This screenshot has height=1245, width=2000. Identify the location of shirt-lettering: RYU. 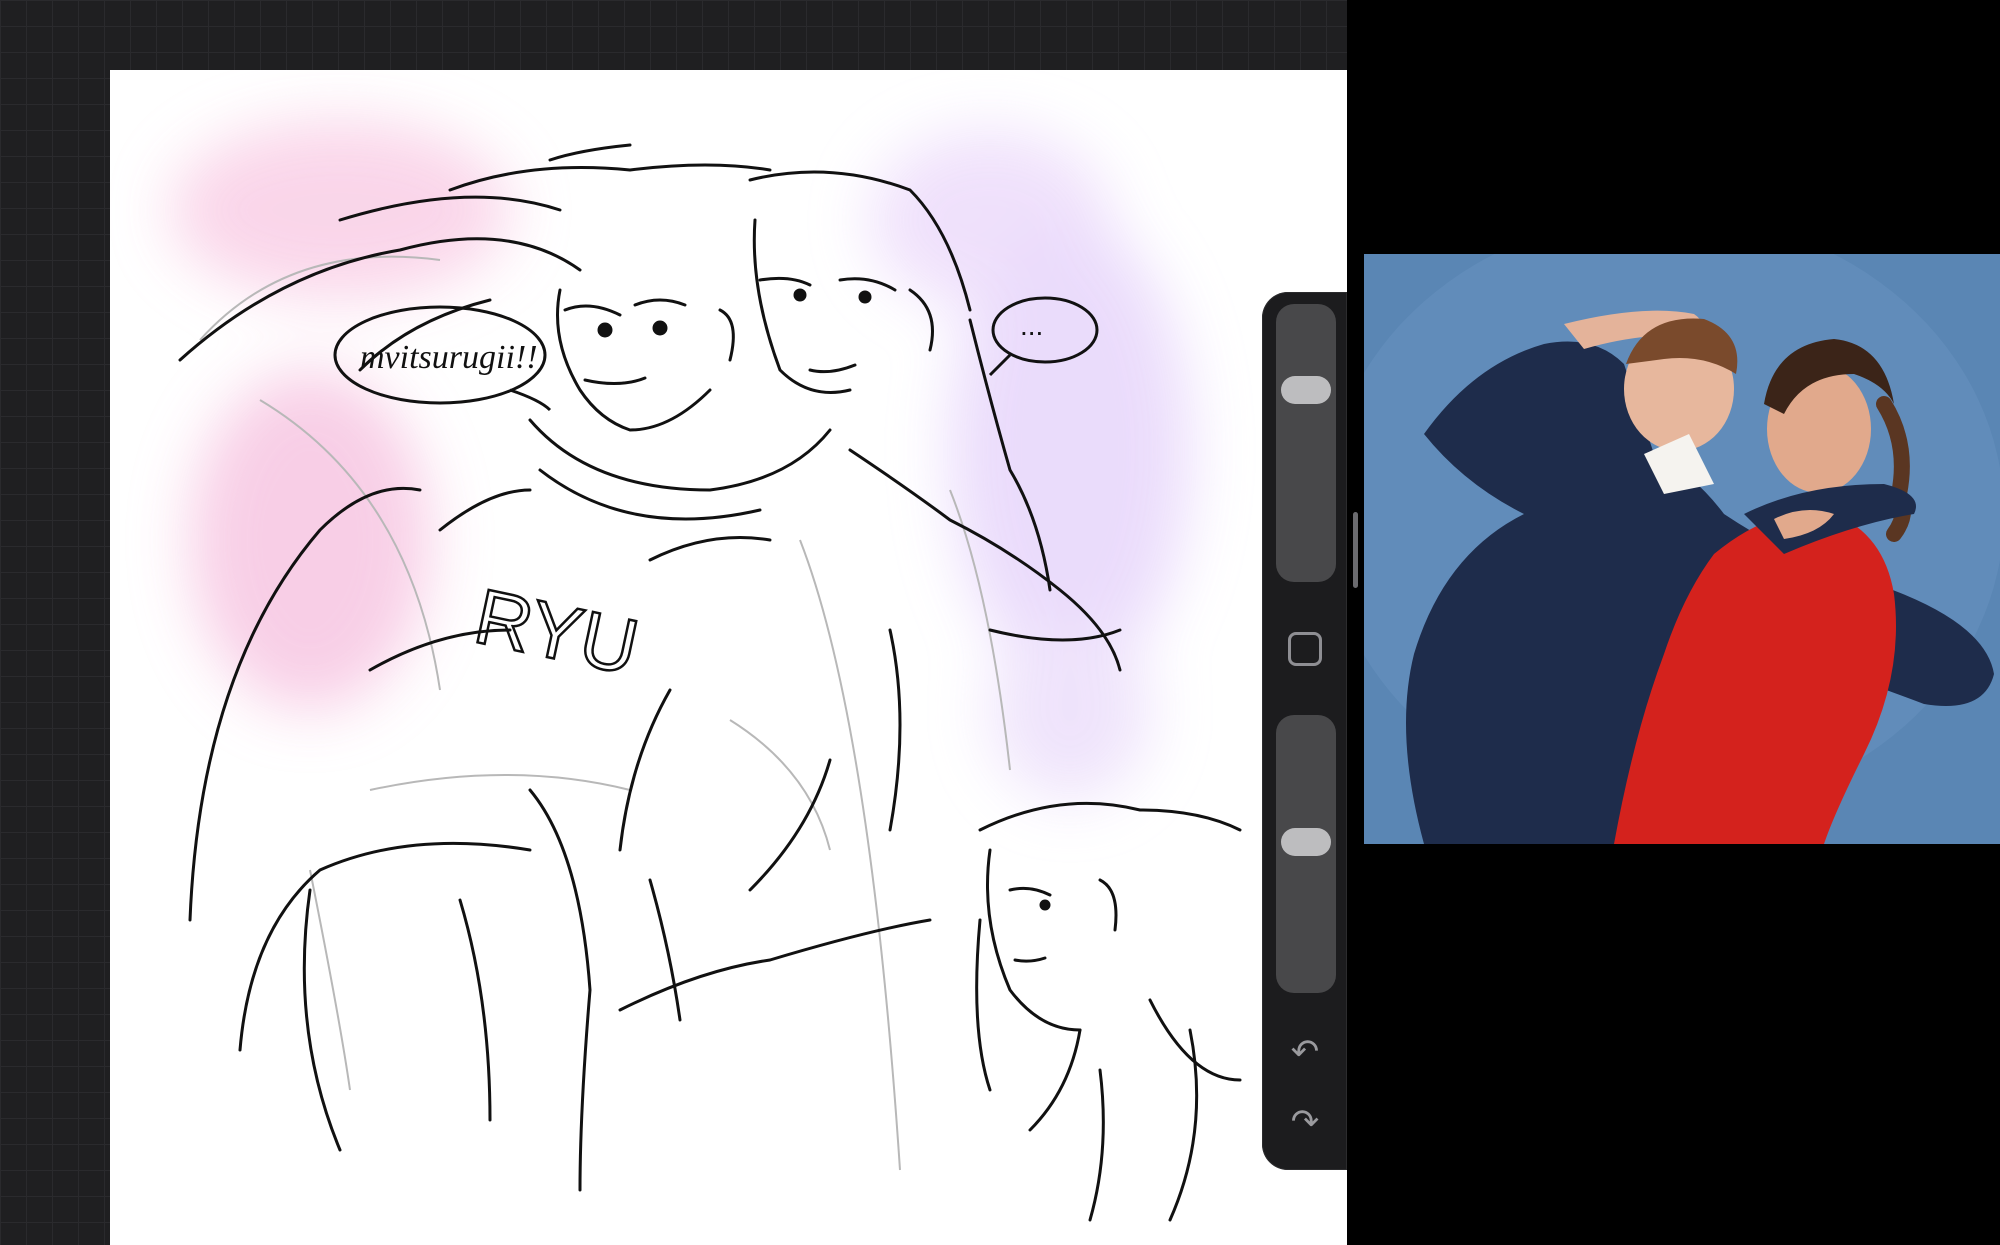
(557, 631).